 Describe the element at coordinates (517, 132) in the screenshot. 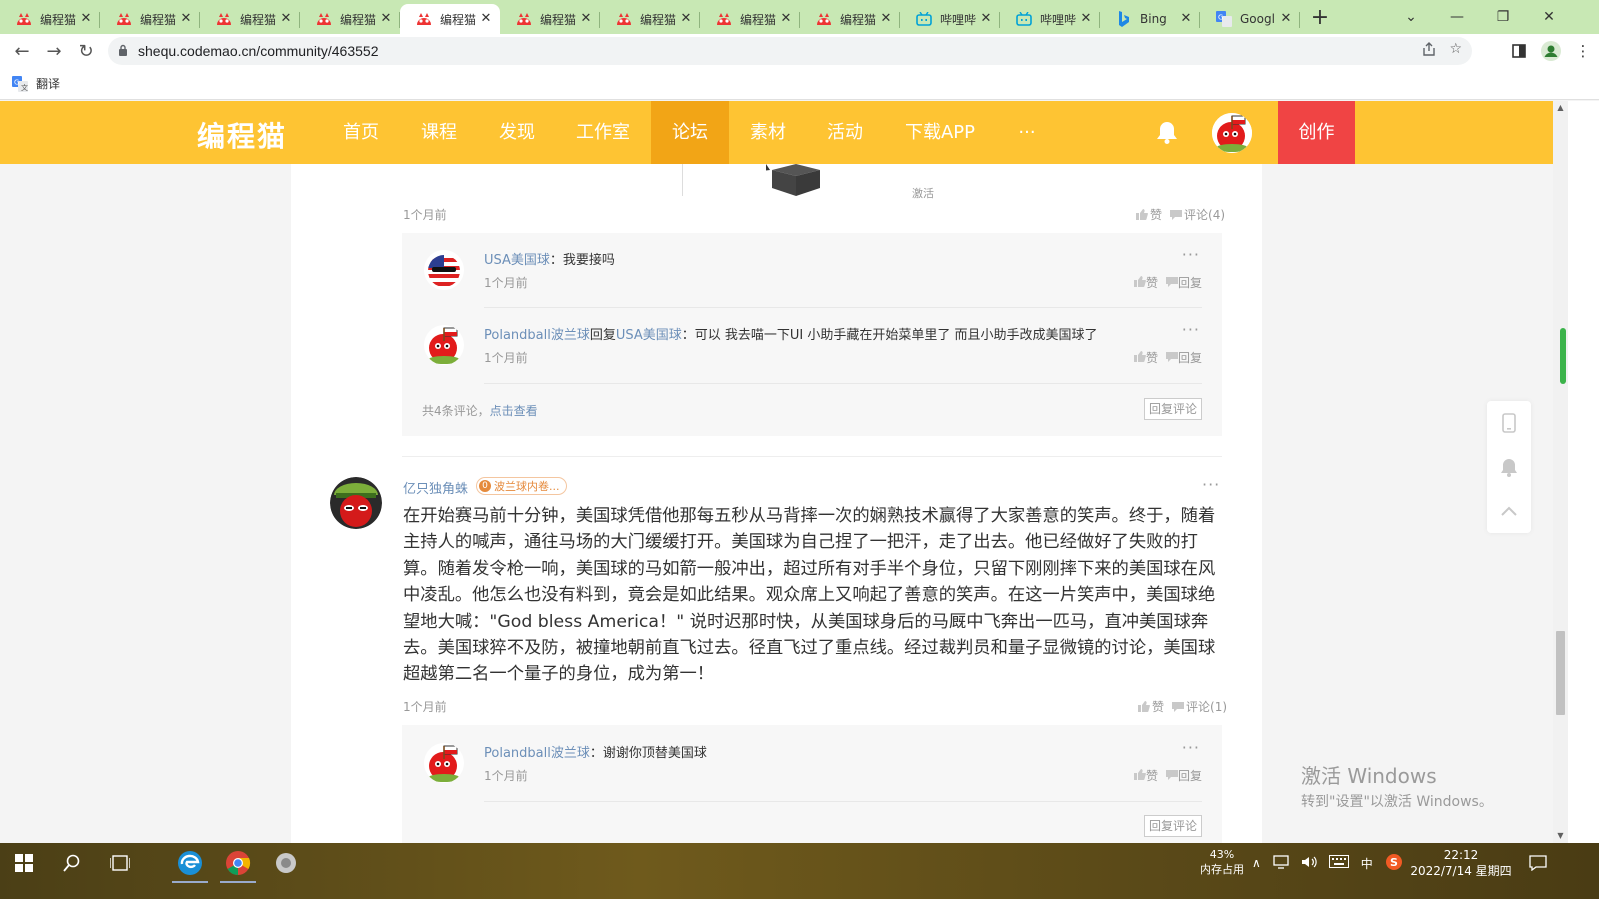

I see `nav-item: 发现` at that location.